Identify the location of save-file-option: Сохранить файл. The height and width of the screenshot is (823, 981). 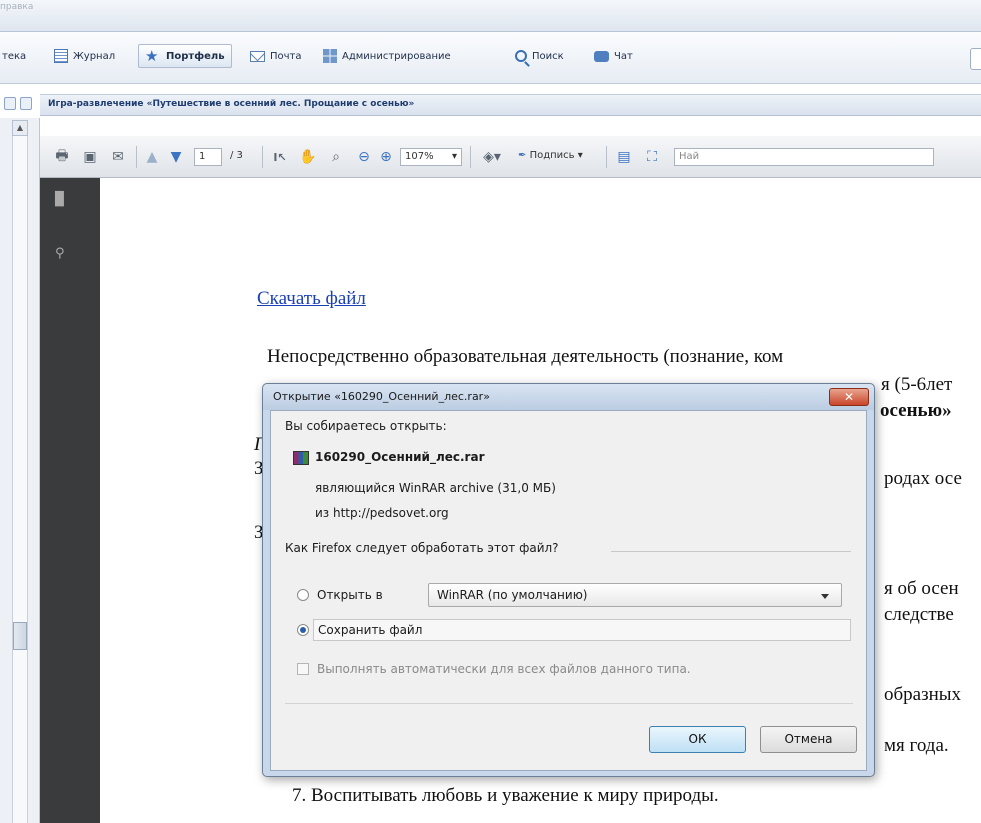
(582, 630).